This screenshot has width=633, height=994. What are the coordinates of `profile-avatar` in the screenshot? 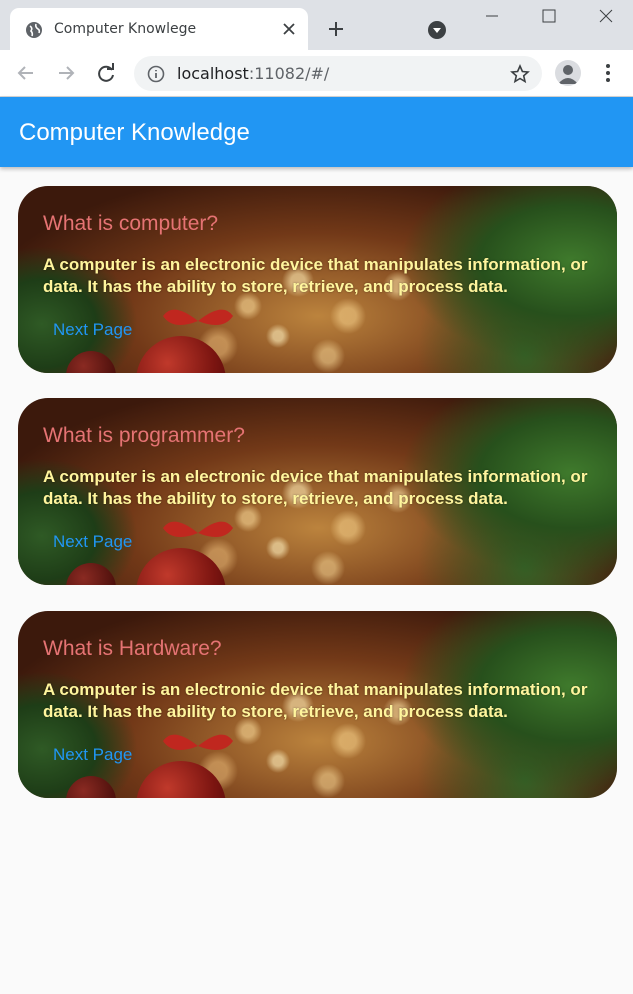 It's located at (568, 73).